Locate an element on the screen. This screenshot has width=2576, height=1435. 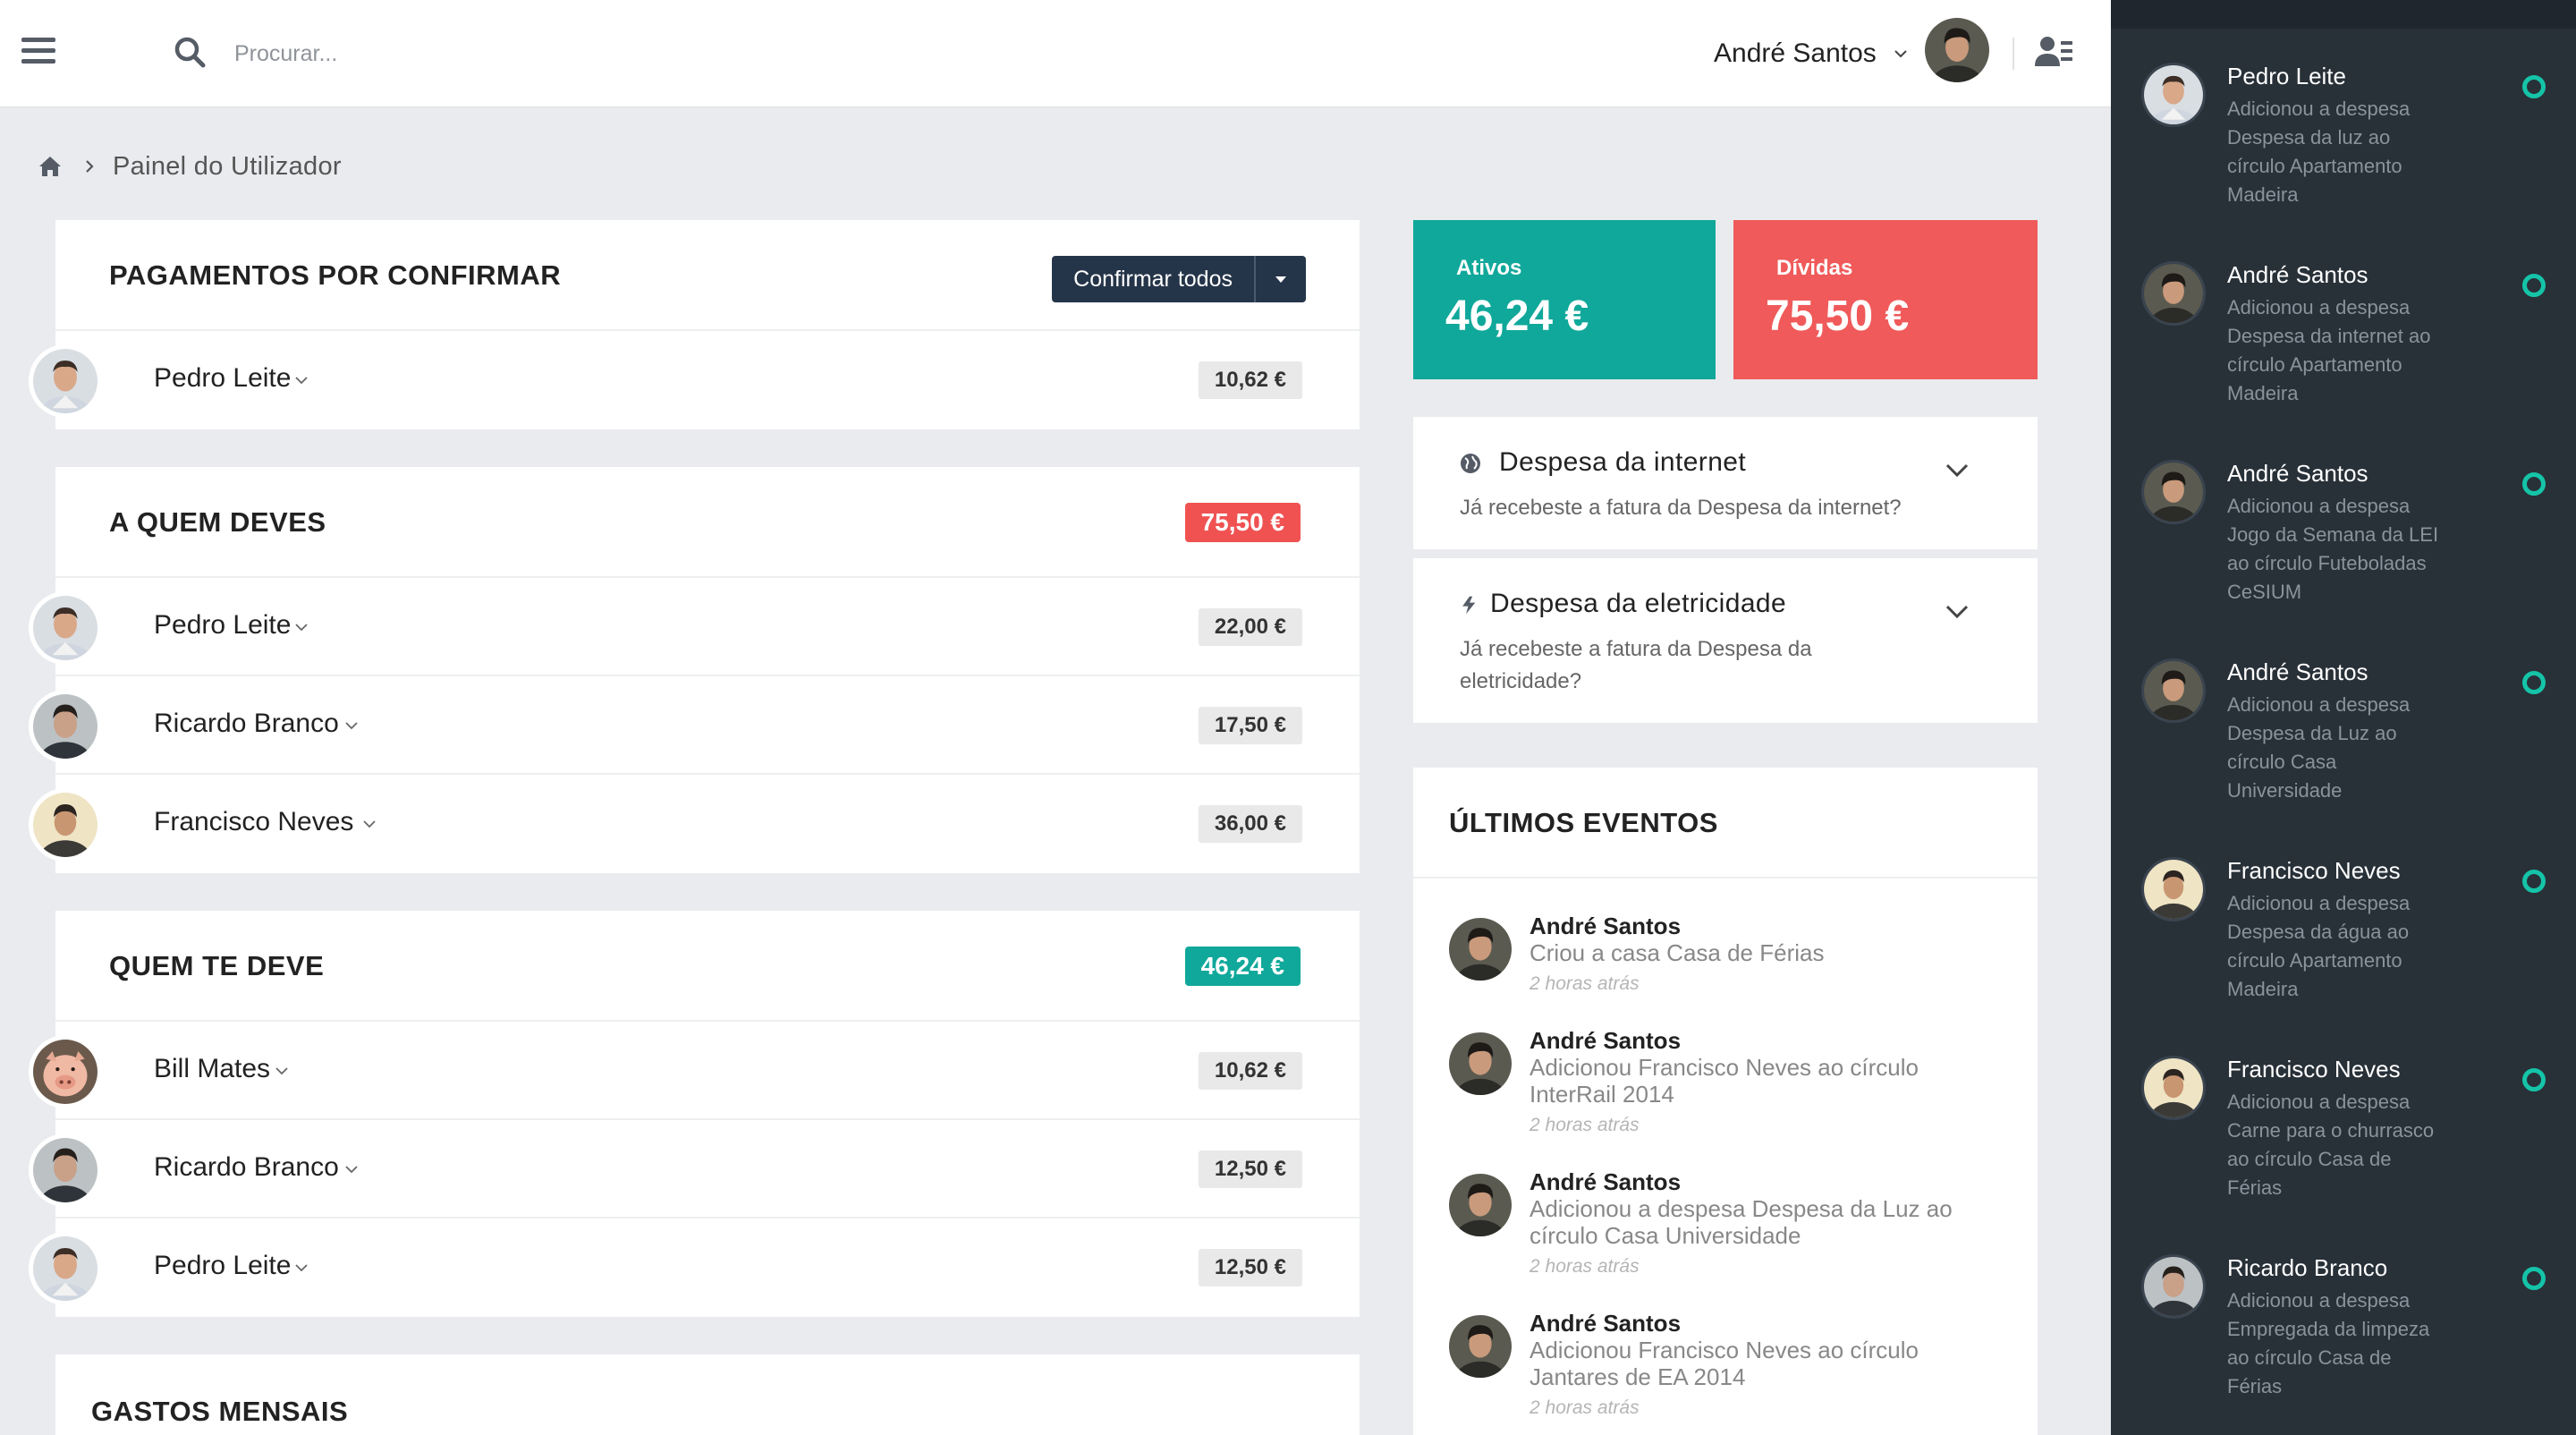
header-divider is located at coordinates (2013, 54).